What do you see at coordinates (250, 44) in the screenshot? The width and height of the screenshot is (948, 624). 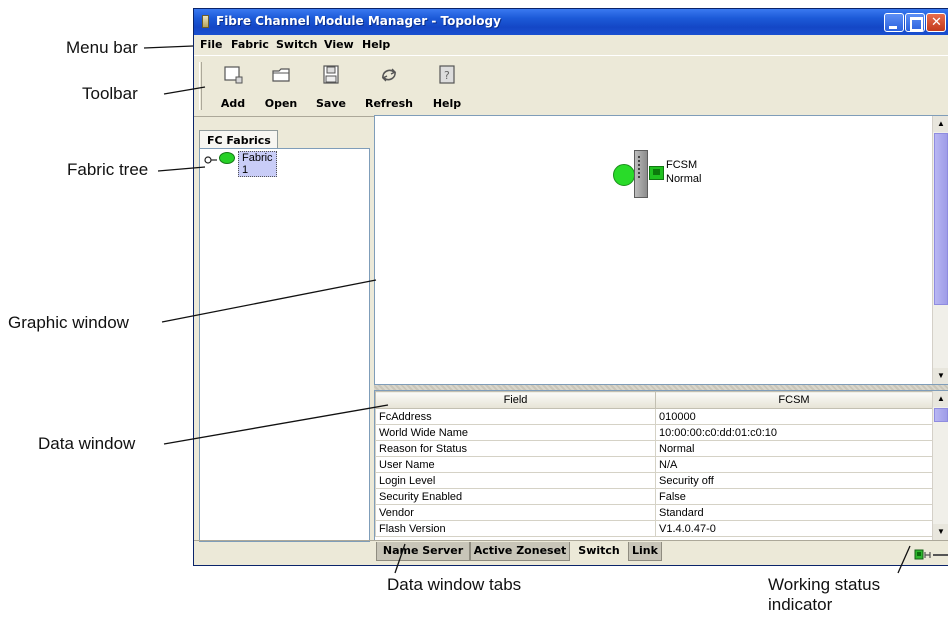 I see `menu-fabric: Fabric` at bounding box center [250, 44].